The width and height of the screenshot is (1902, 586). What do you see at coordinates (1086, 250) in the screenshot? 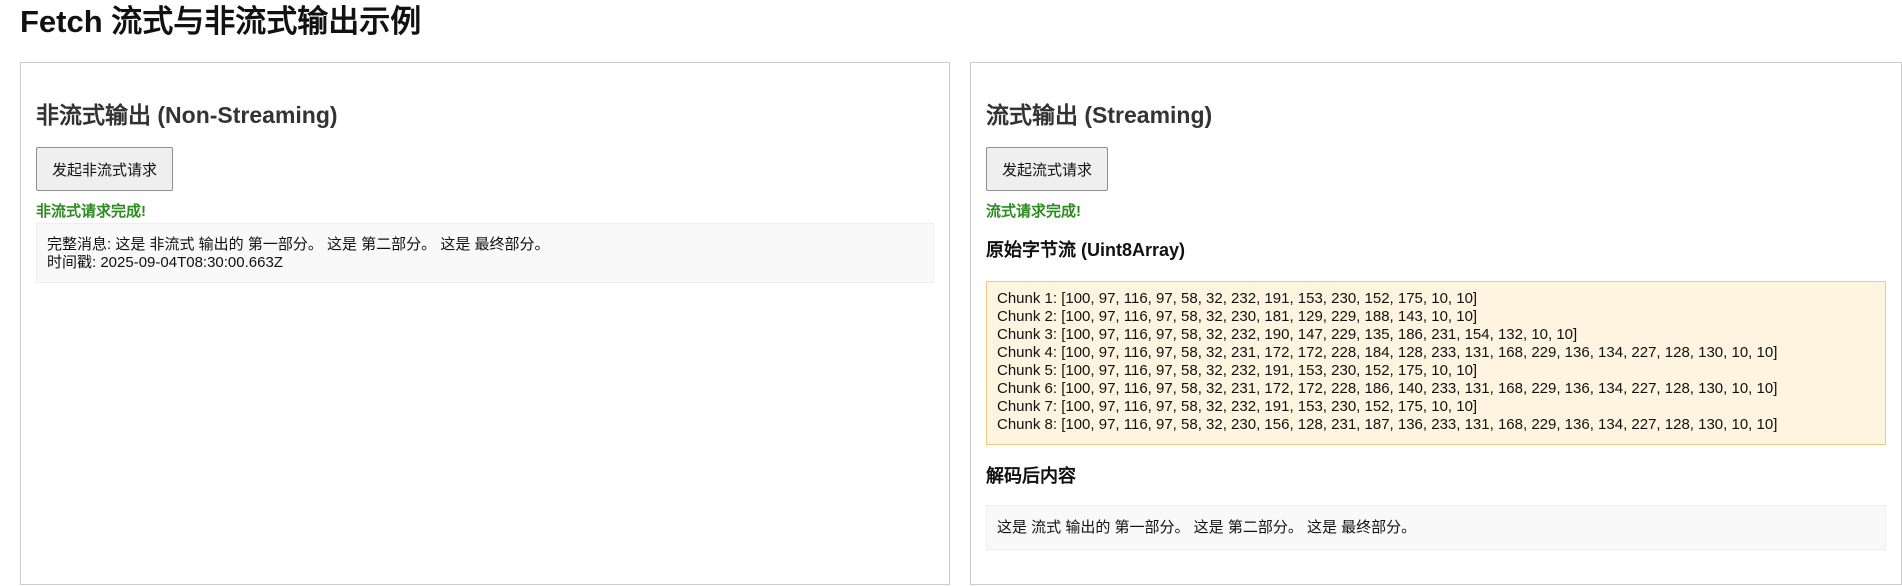
I see `raw-bytes-heading: 原始字节流 (Uint8Array)` at bounding box center [1086, 250].